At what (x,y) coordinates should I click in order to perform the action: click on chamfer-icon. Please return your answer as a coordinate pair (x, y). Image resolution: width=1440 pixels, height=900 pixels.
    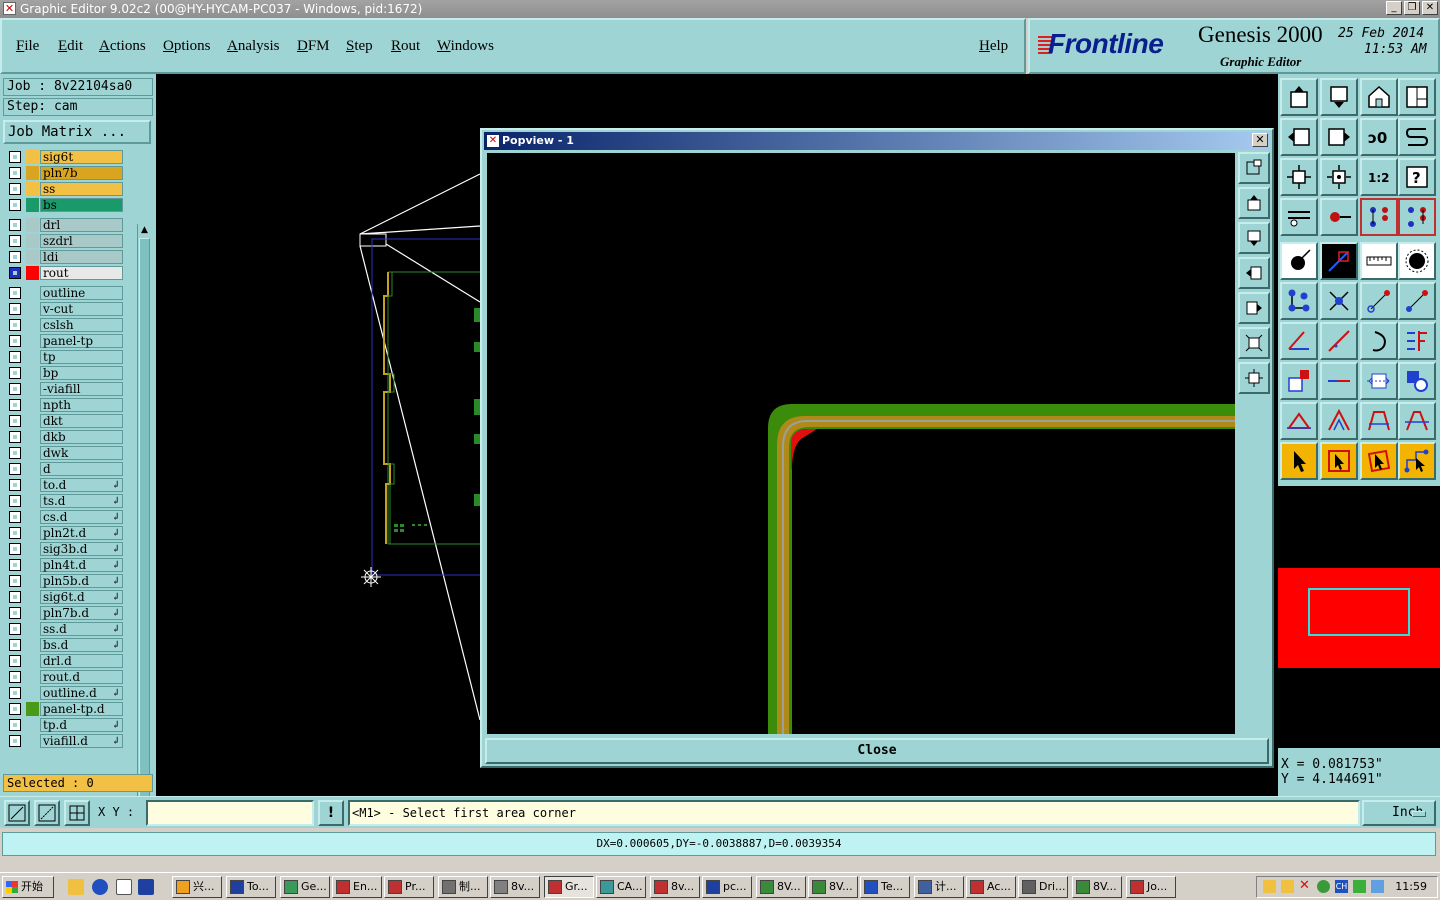
    Looking at the image, I should click on (1417, 421).